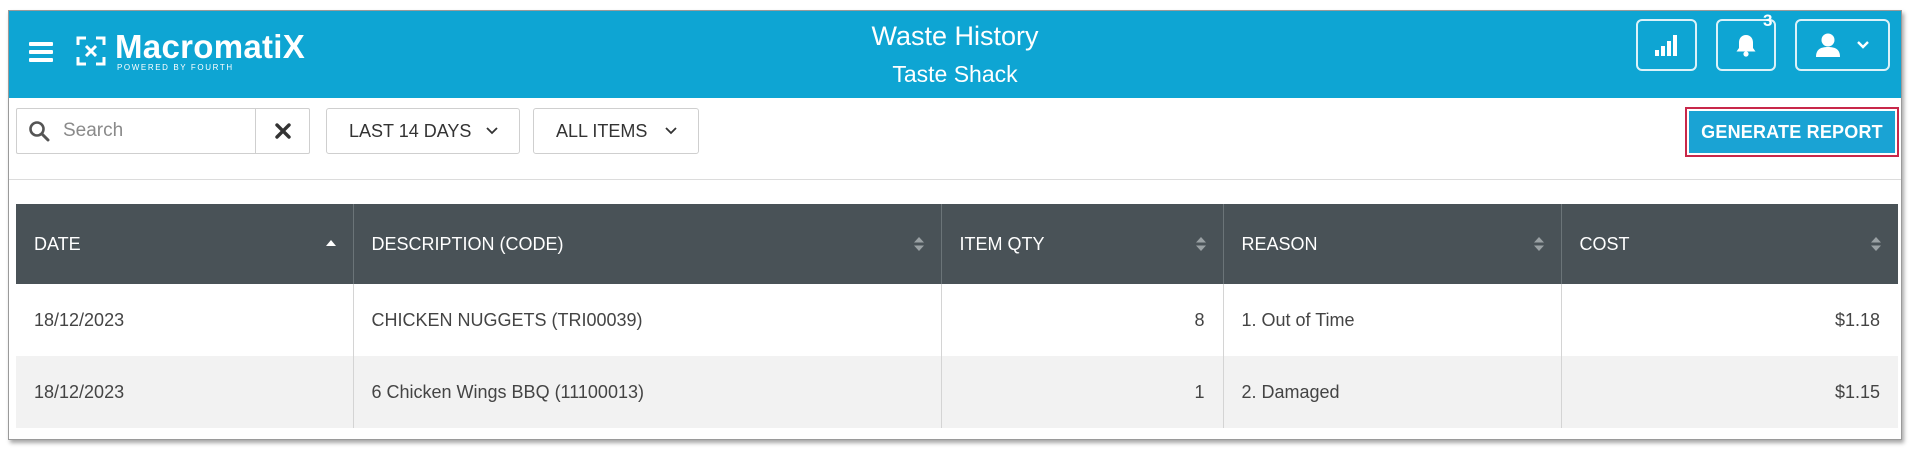 This screenshot has width=1911, height=450. I want to click on close-icon, so click(282, 131).